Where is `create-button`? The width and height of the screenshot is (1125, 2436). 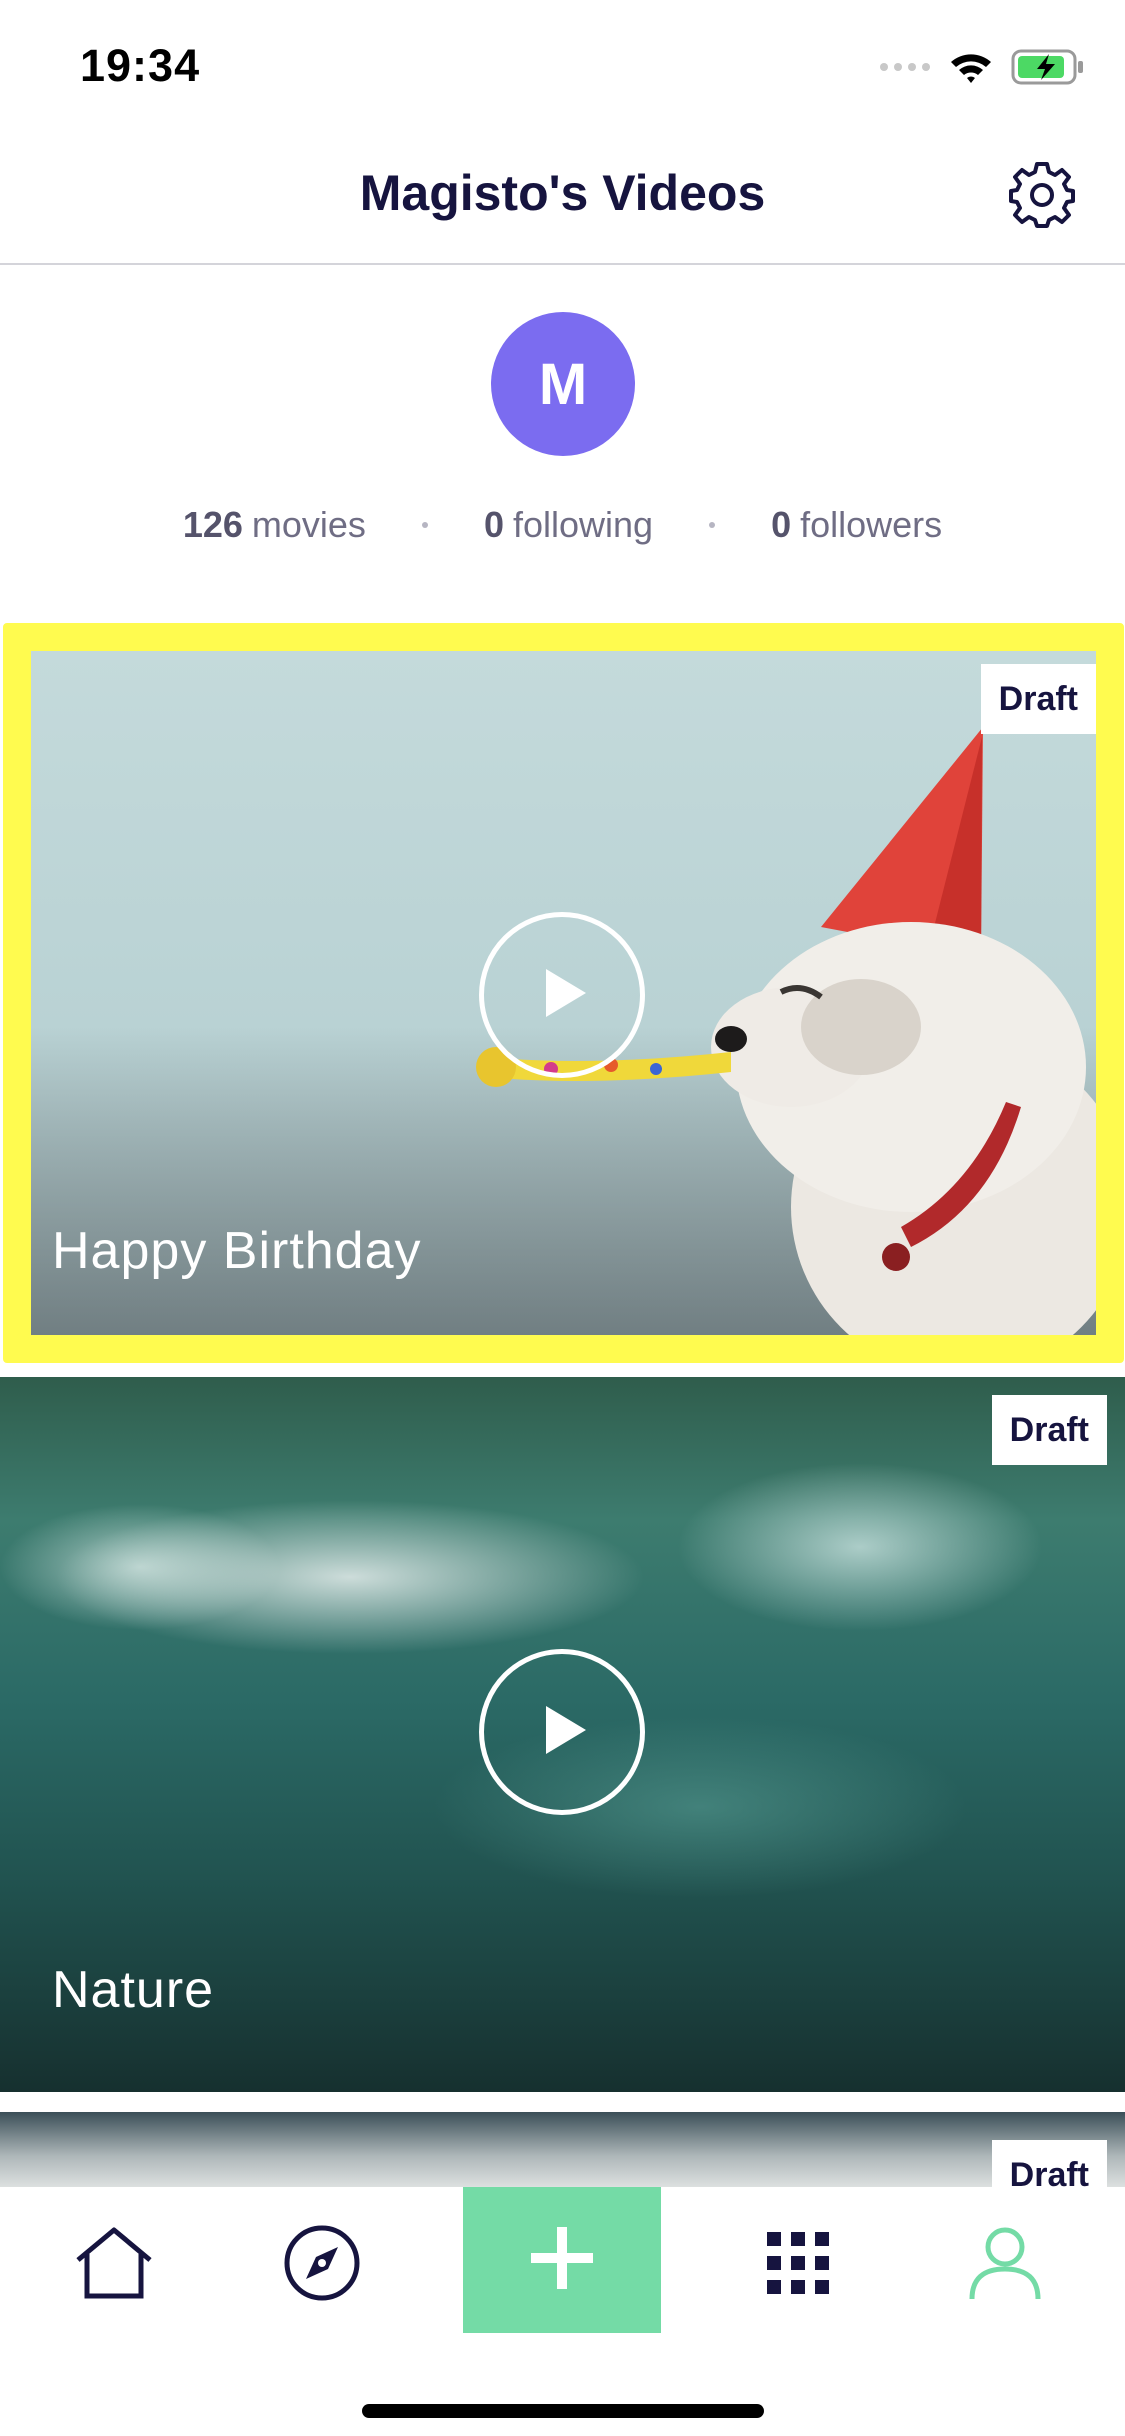
create-button is located at coordinates (562, 2260).